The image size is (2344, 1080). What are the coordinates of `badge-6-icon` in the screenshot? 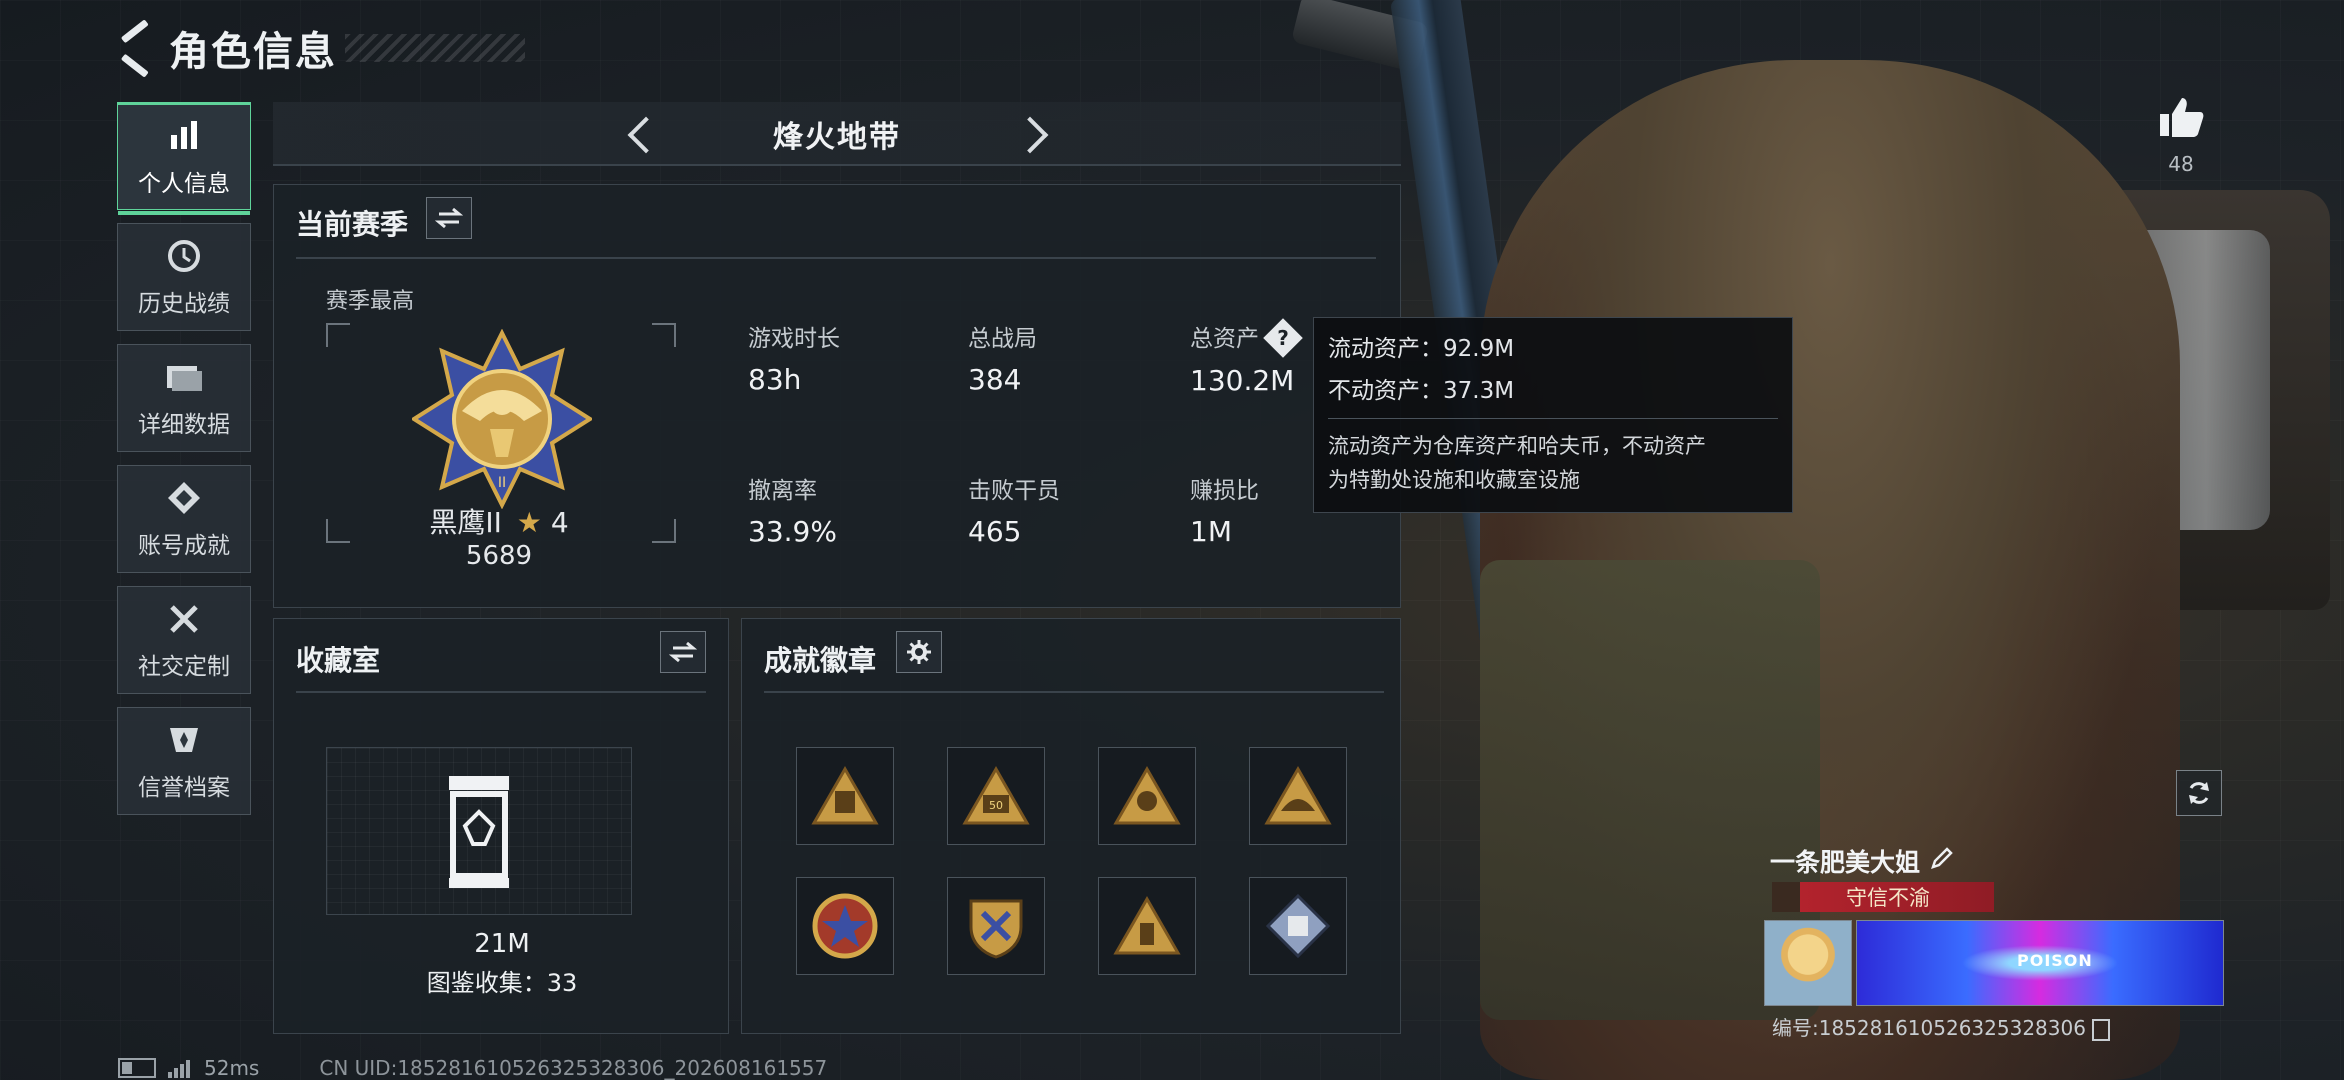 It's located at (996, 929).